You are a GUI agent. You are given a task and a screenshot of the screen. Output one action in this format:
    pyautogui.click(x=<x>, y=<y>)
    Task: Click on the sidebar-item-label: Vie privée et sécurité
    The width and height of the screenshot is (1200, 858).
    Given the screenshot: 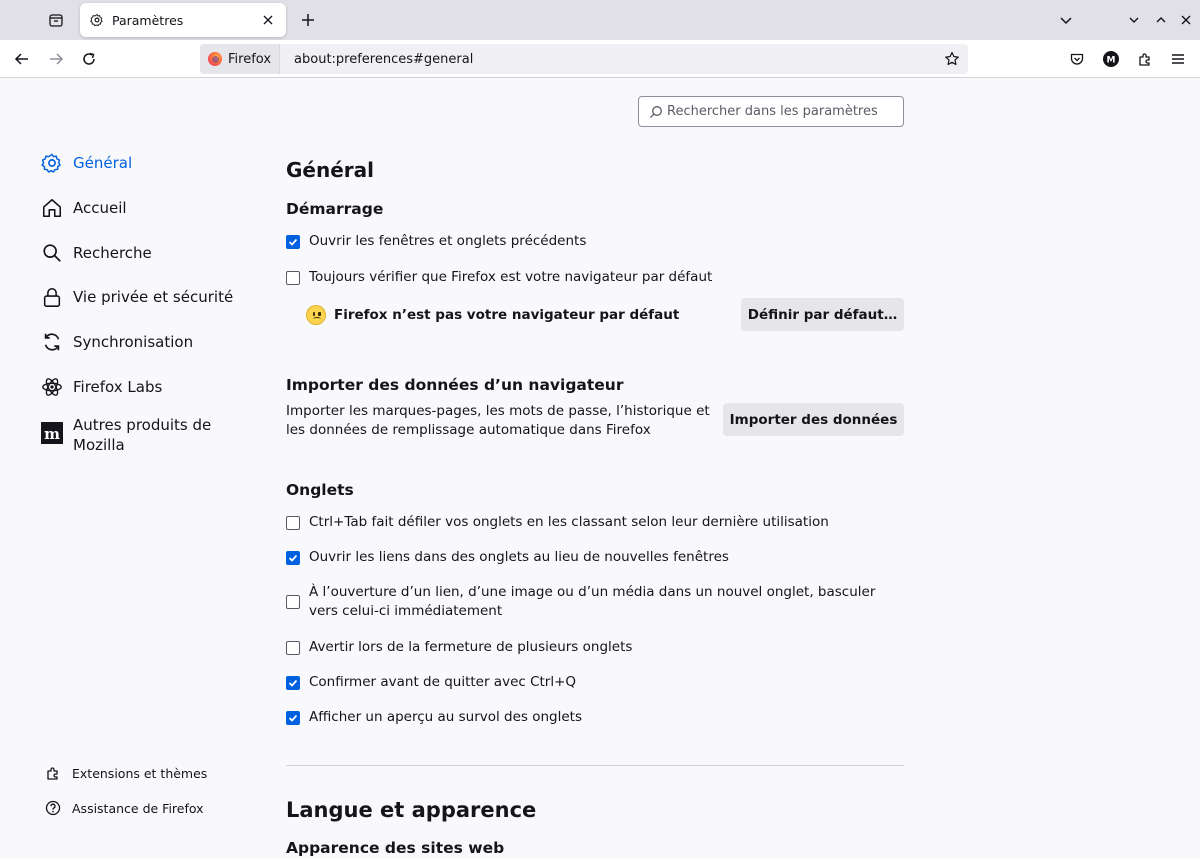 What is the action you would take?
    pyautogui.click(x=153, y=297)
    